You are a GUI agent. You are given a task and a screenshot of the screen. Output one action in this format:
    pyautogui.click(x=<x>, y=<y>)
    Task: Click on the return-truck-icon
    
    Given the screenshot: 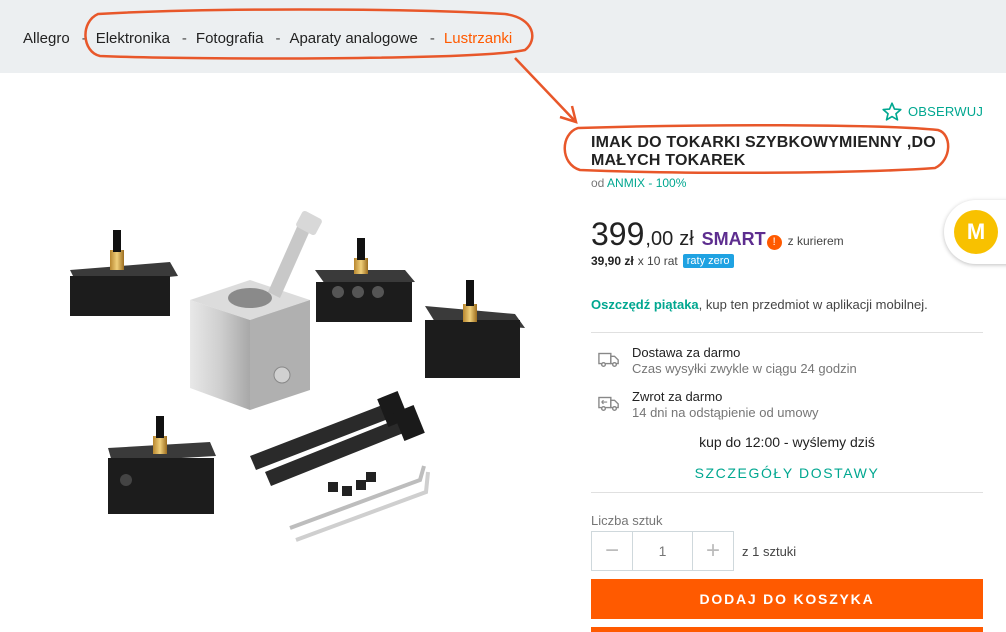 What is the action you would take?
    pyautogui.click(x=608, y=404)
    